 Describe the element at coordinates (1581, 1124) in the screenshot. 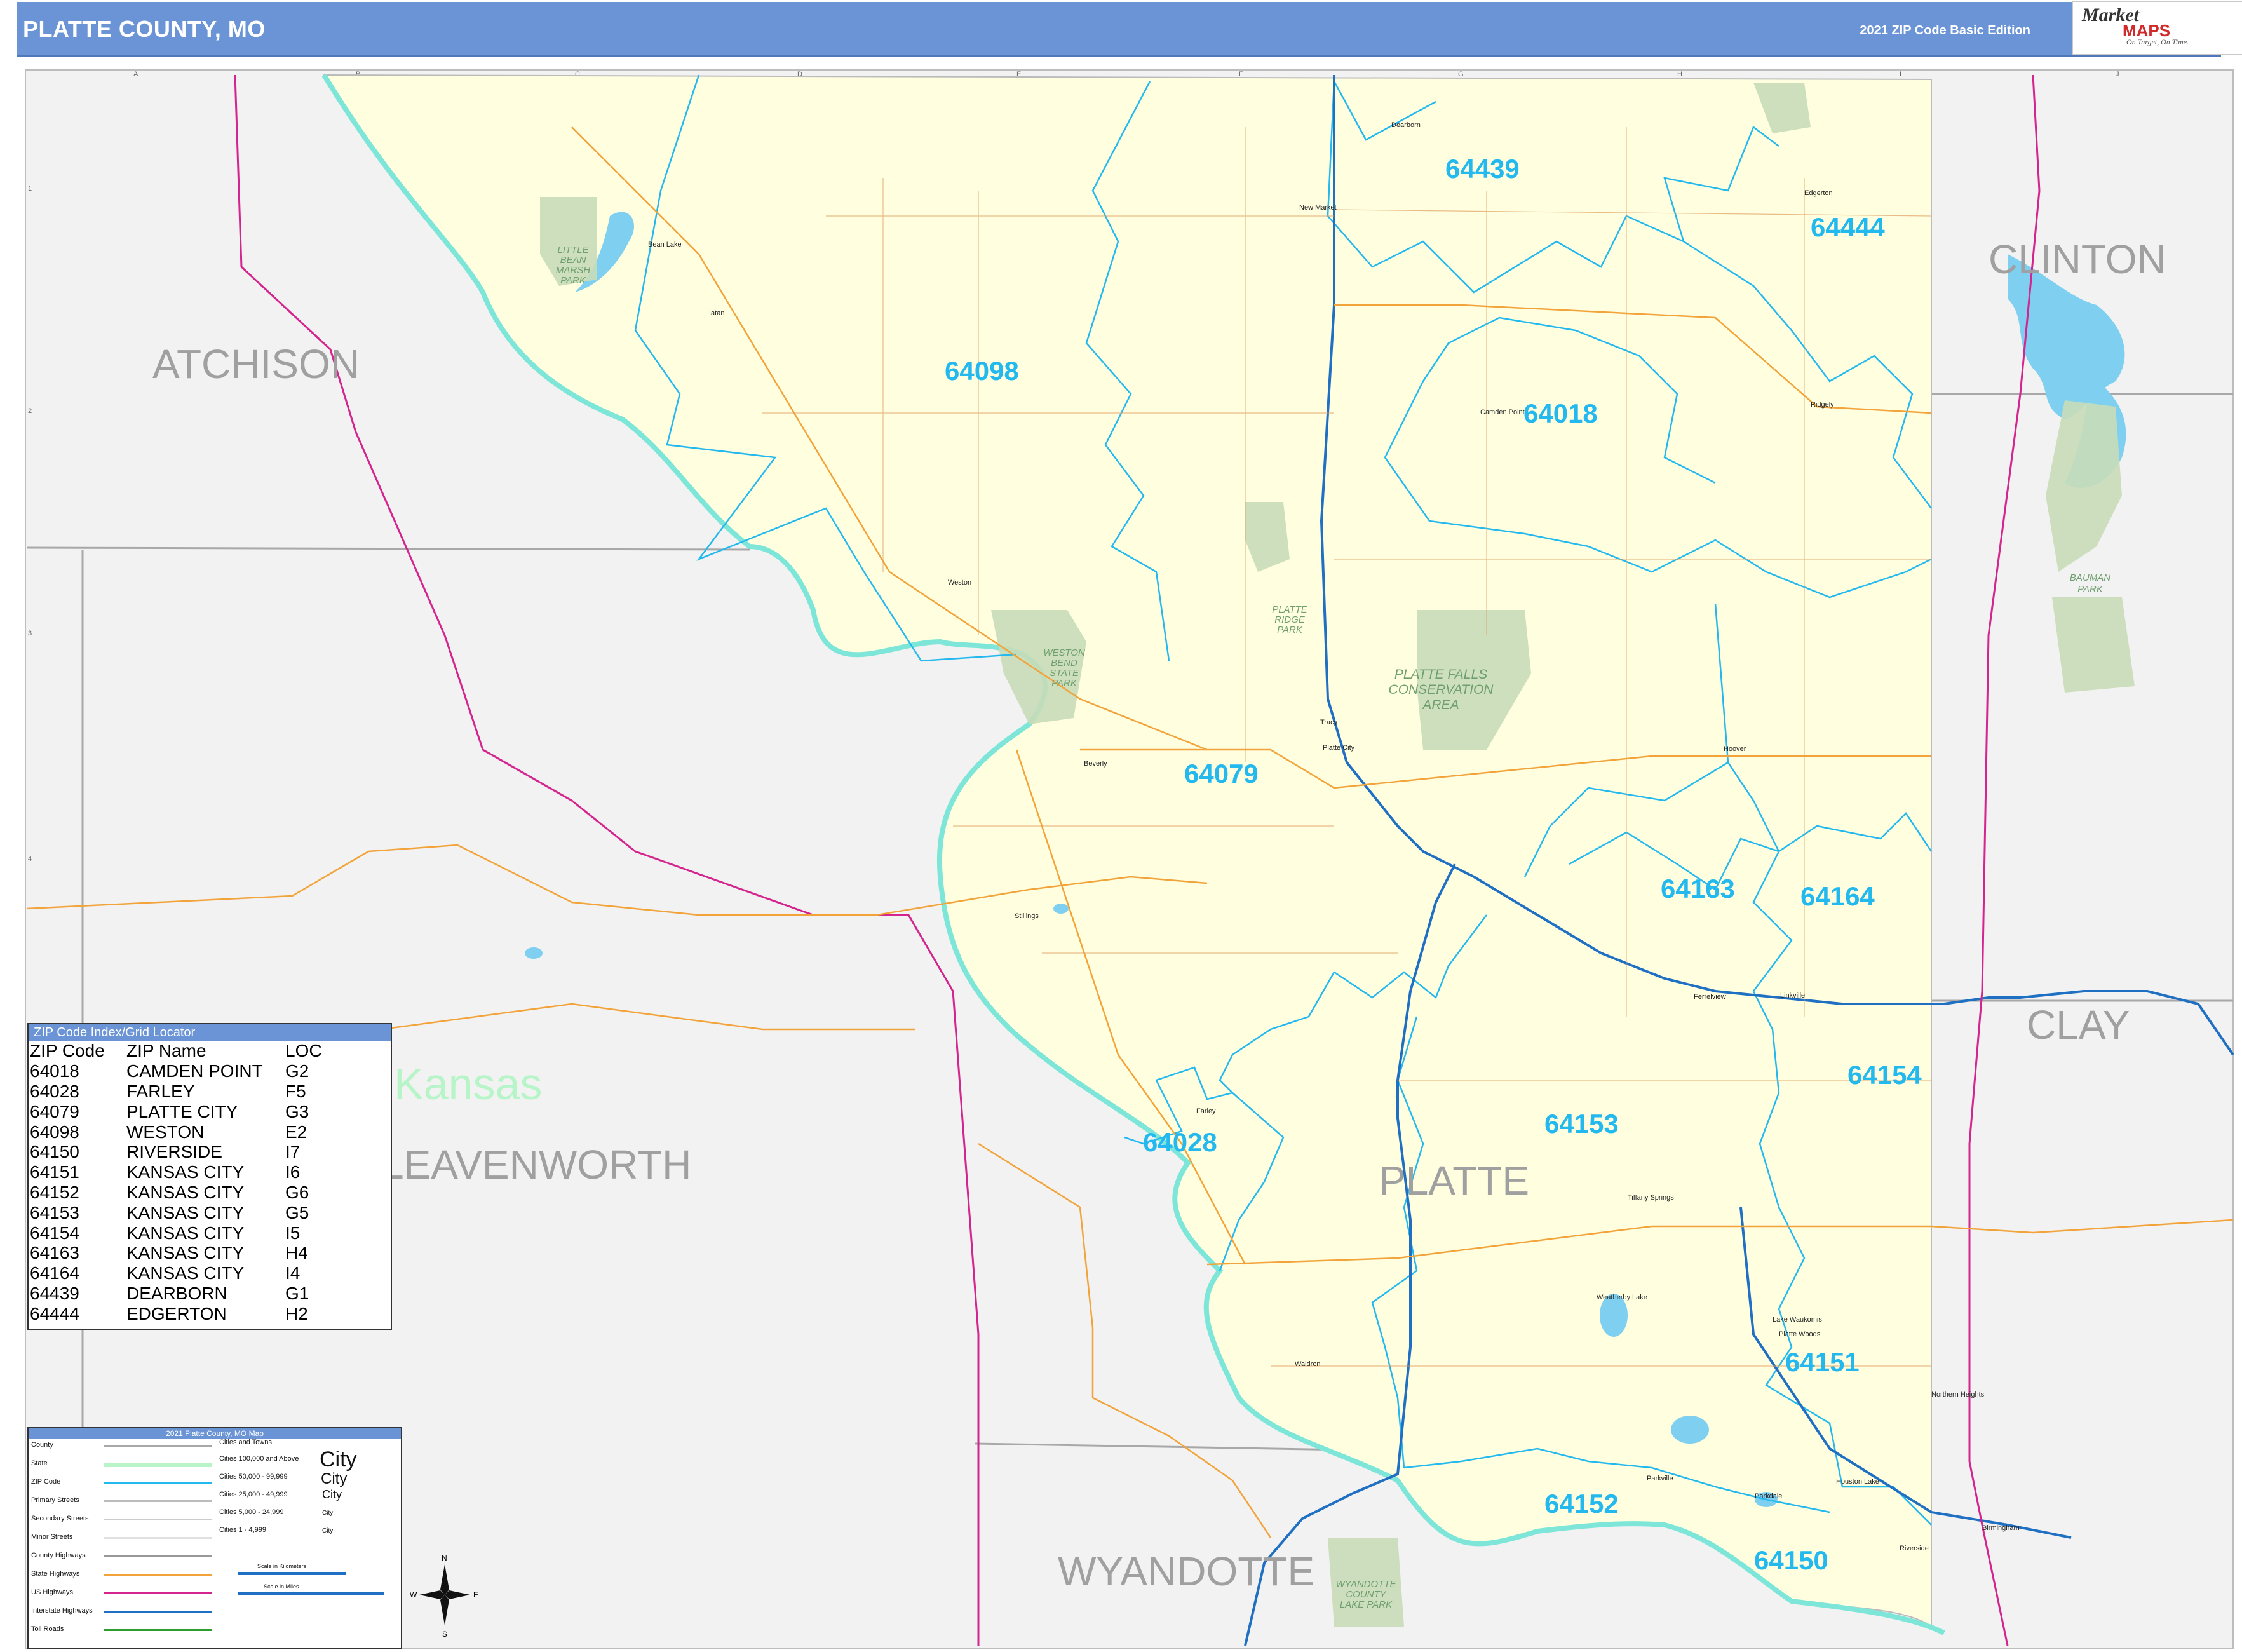

I see `zip-label: 64153` at that location.